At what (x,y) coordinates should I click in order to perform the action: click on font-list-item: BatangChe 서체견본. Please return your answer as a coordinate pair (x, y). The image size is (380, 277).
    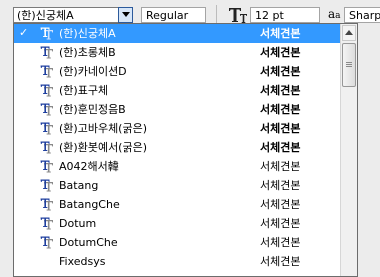
    Looking at the image, I should click on (177, 204).